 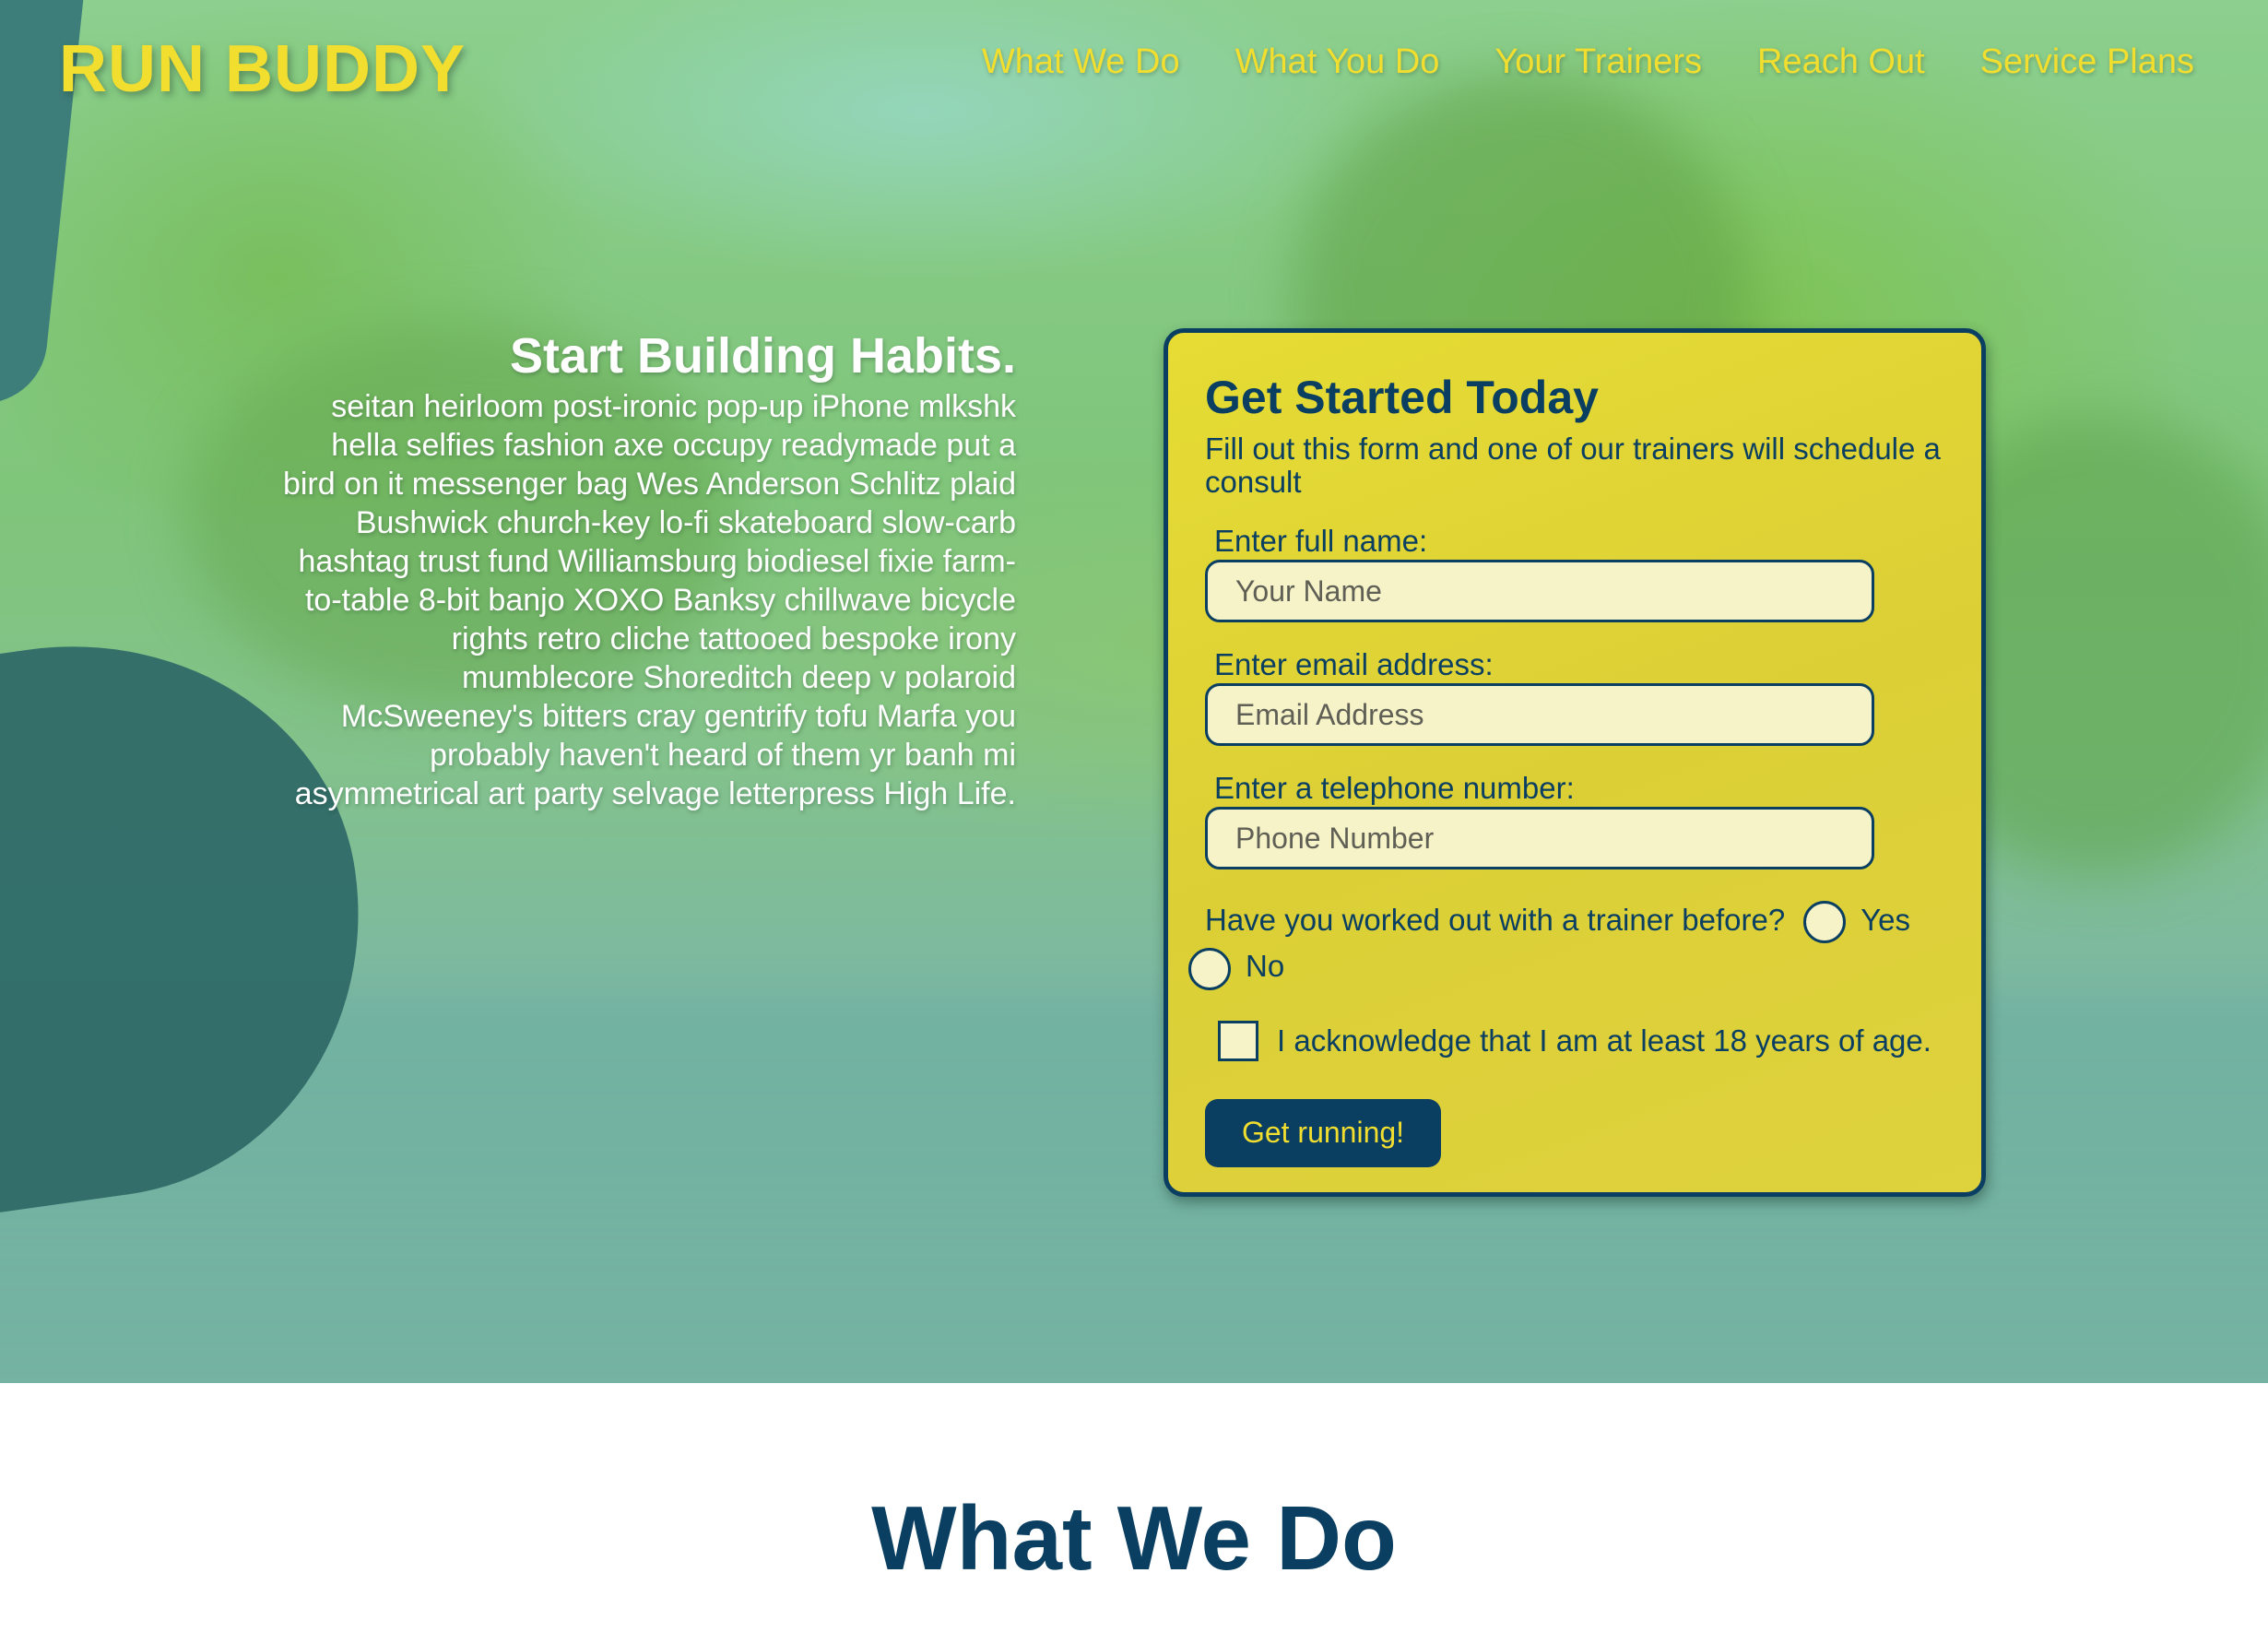 I want to click on intro-title: Start Building Habits., so click(x=762, y=356).